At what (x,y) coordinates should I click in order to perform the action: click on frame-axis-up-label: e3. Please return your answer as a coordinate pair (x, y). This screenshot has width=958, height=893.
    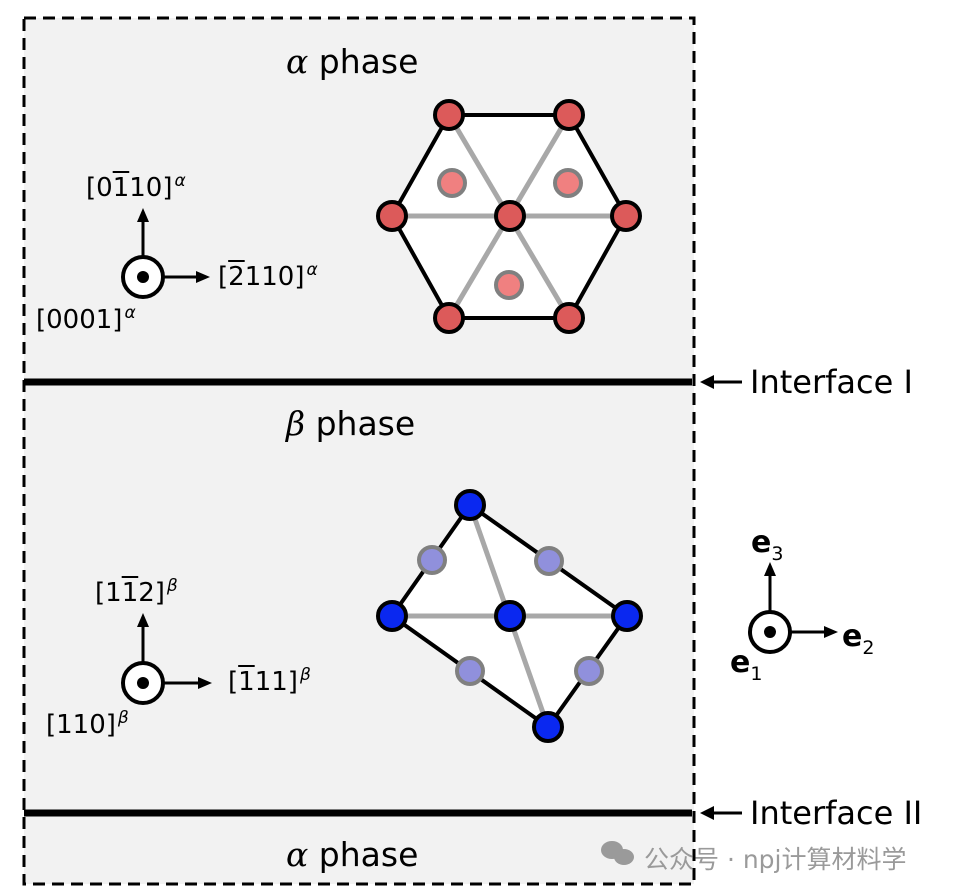
    Looking at the image, I should click on (767, 545).